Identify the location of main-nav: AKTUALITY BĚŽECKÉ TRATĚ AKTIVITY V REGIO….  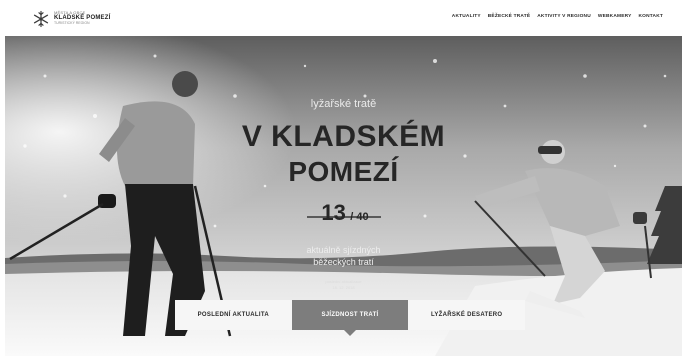
(557, 16).